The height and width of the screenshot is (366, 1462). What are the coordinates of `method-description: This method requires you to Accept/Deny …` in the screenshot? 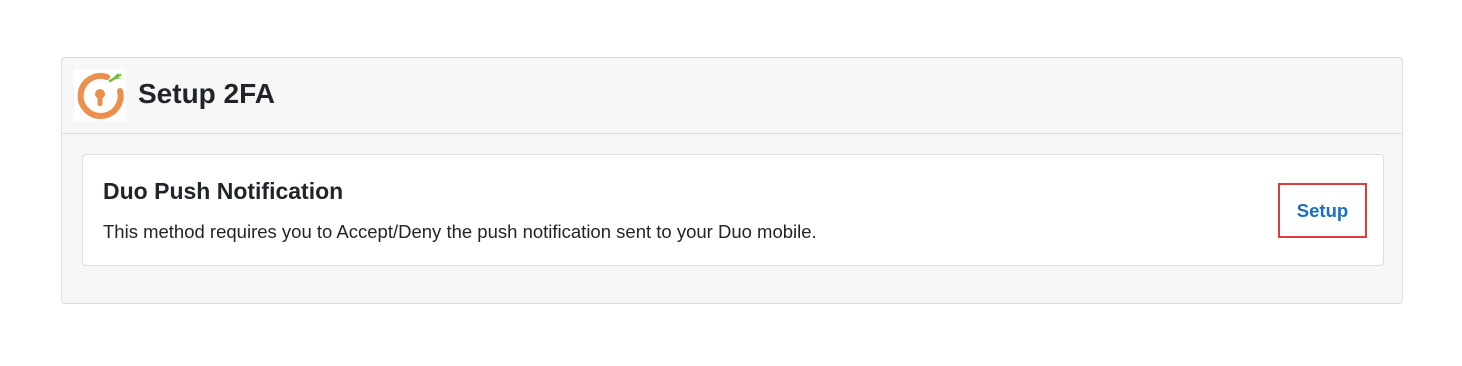 It's located at (460, 231).